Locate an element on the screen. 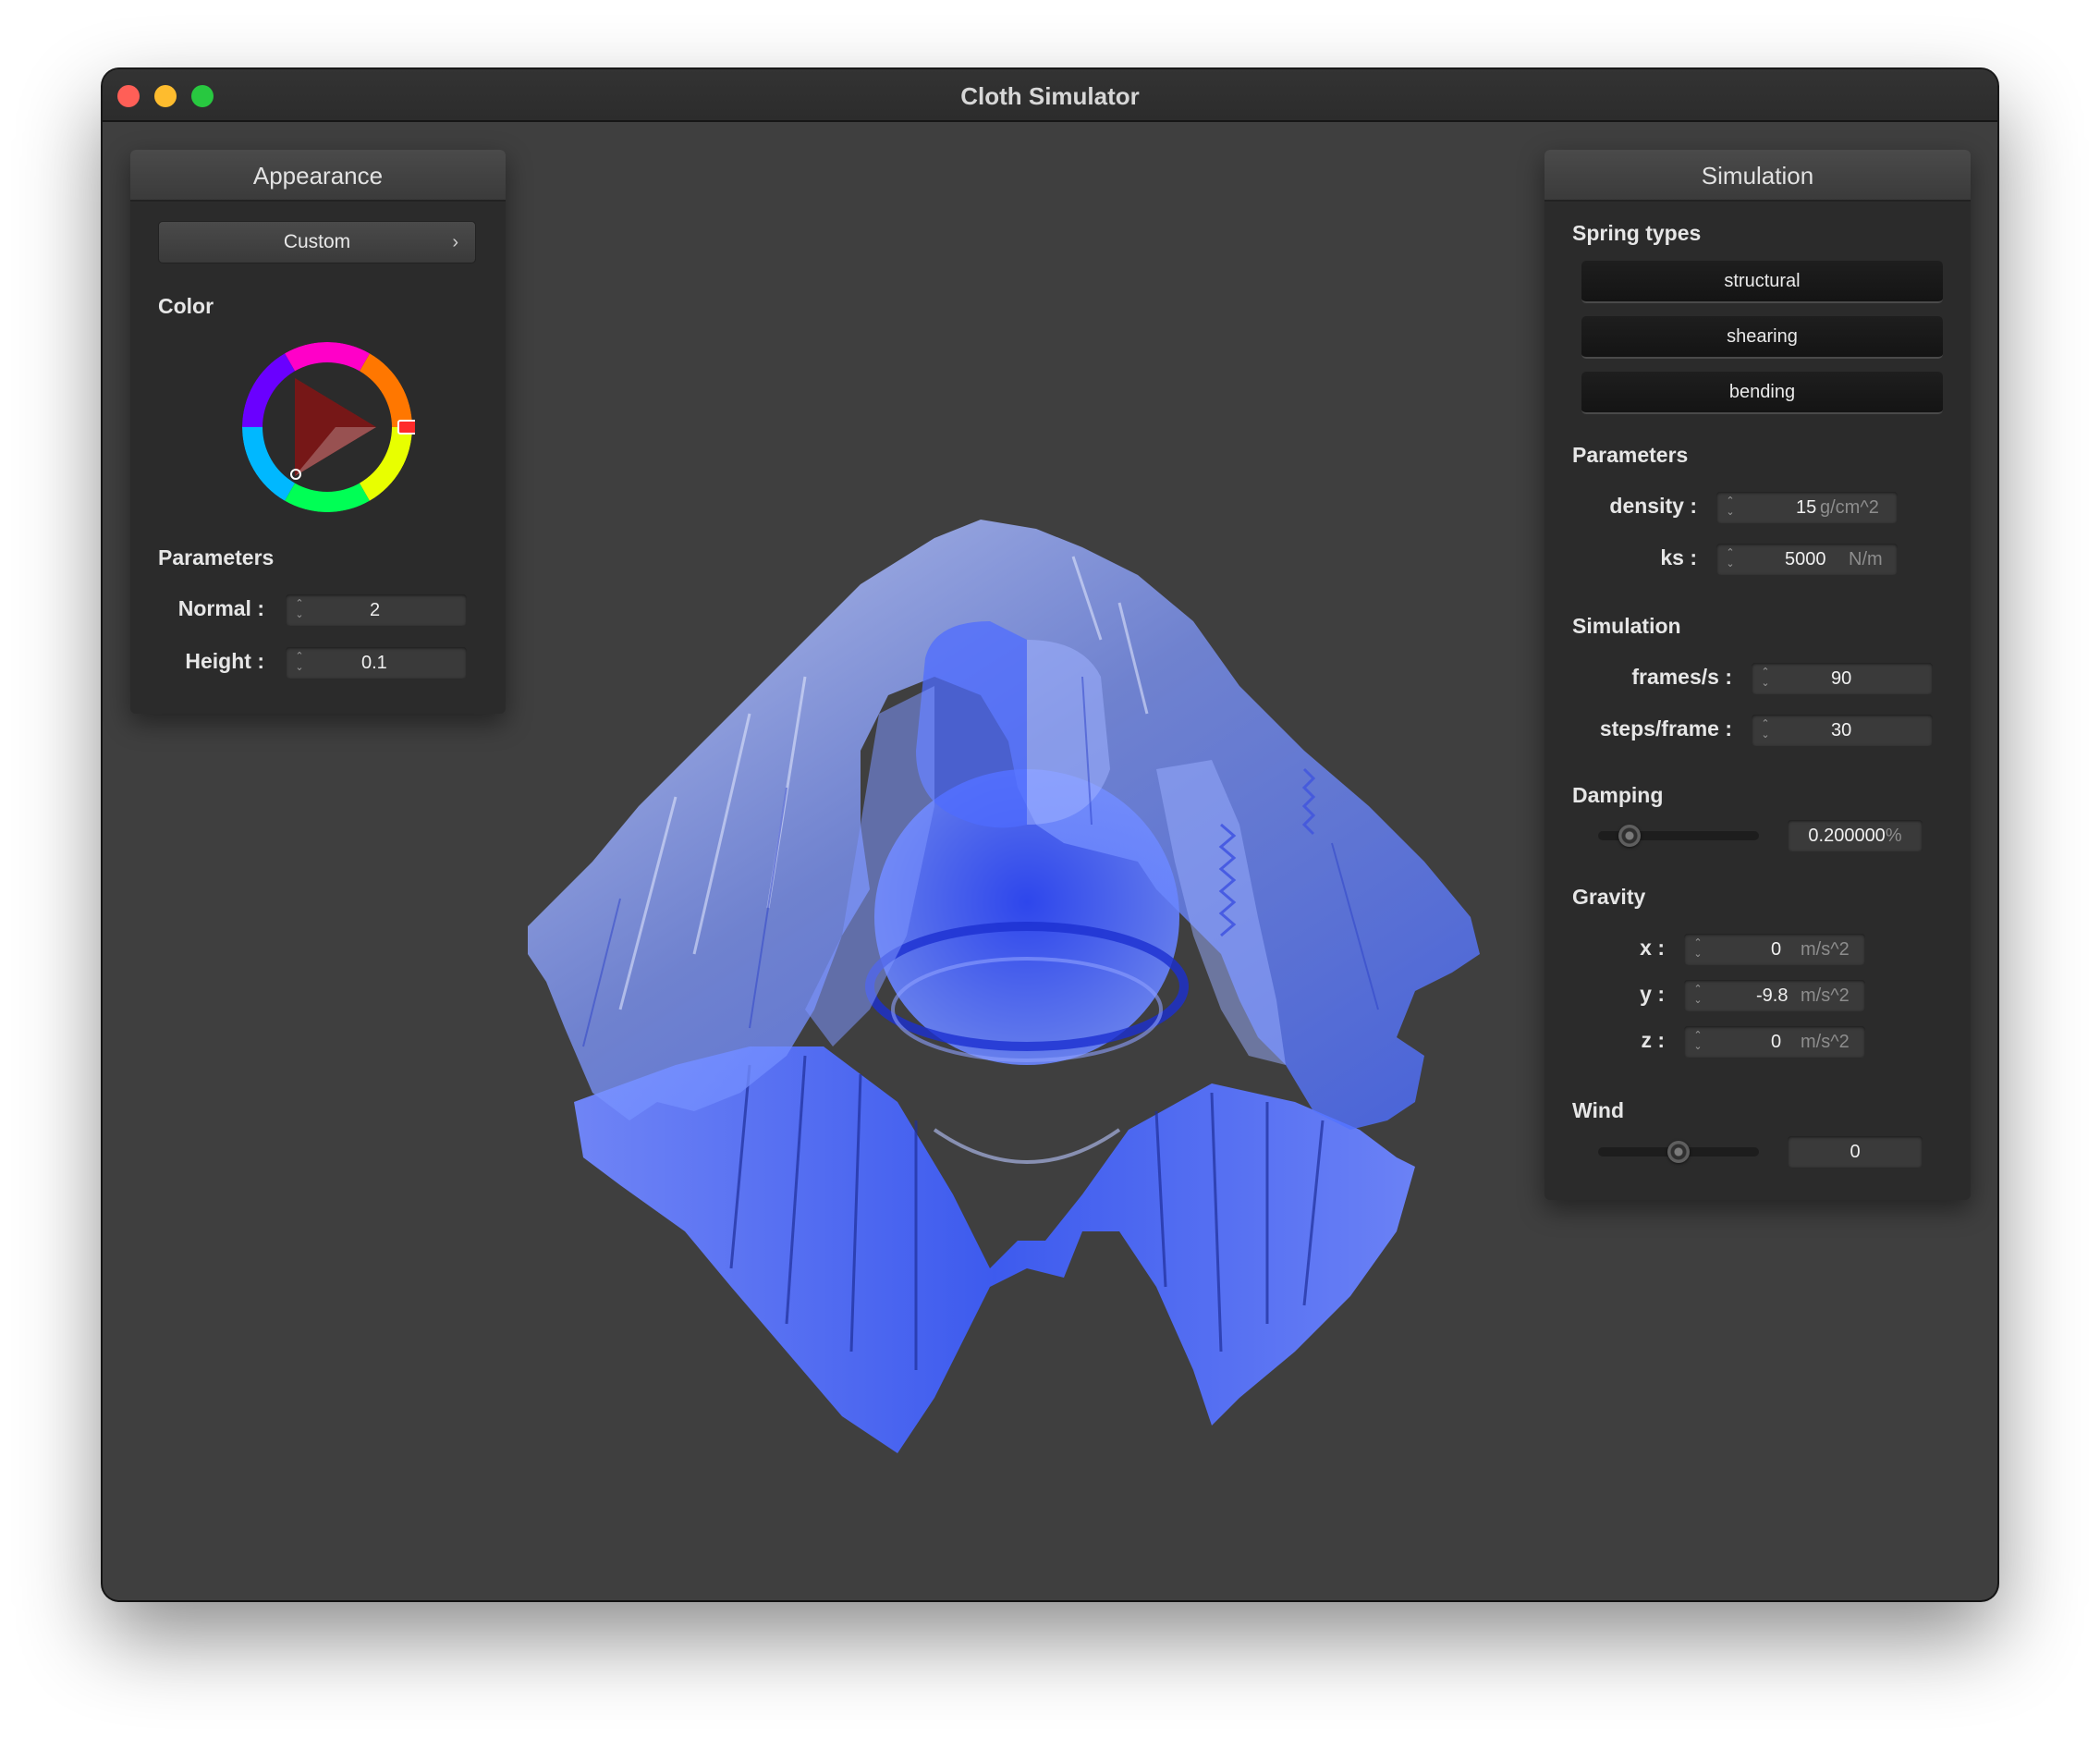 This screenshot has width=2100, height=1738. shader-dropdown-value: Custom is located at coordinates (317, 241).